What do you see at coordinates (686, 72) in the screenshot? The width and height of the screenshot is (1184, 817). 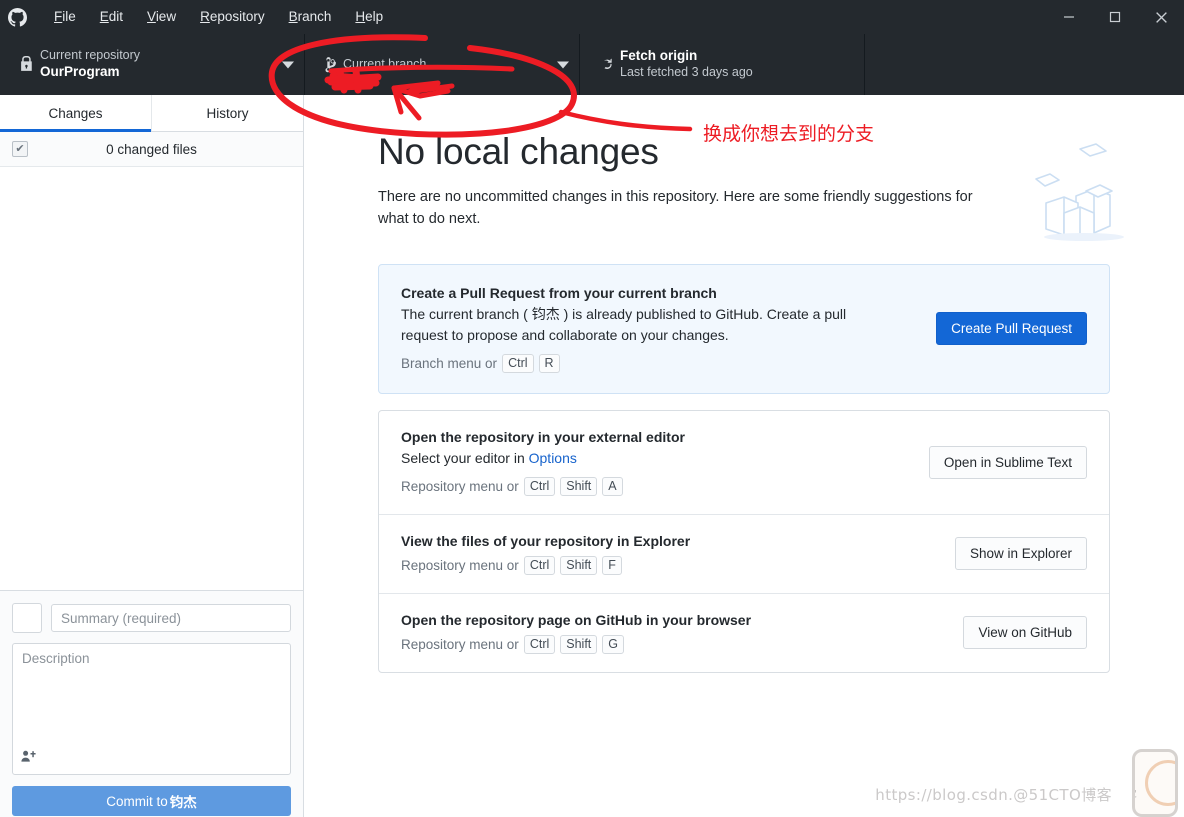 I see `fetch-origin-sub: Last fetched 3 days ago` at bounding box center [686, 72].